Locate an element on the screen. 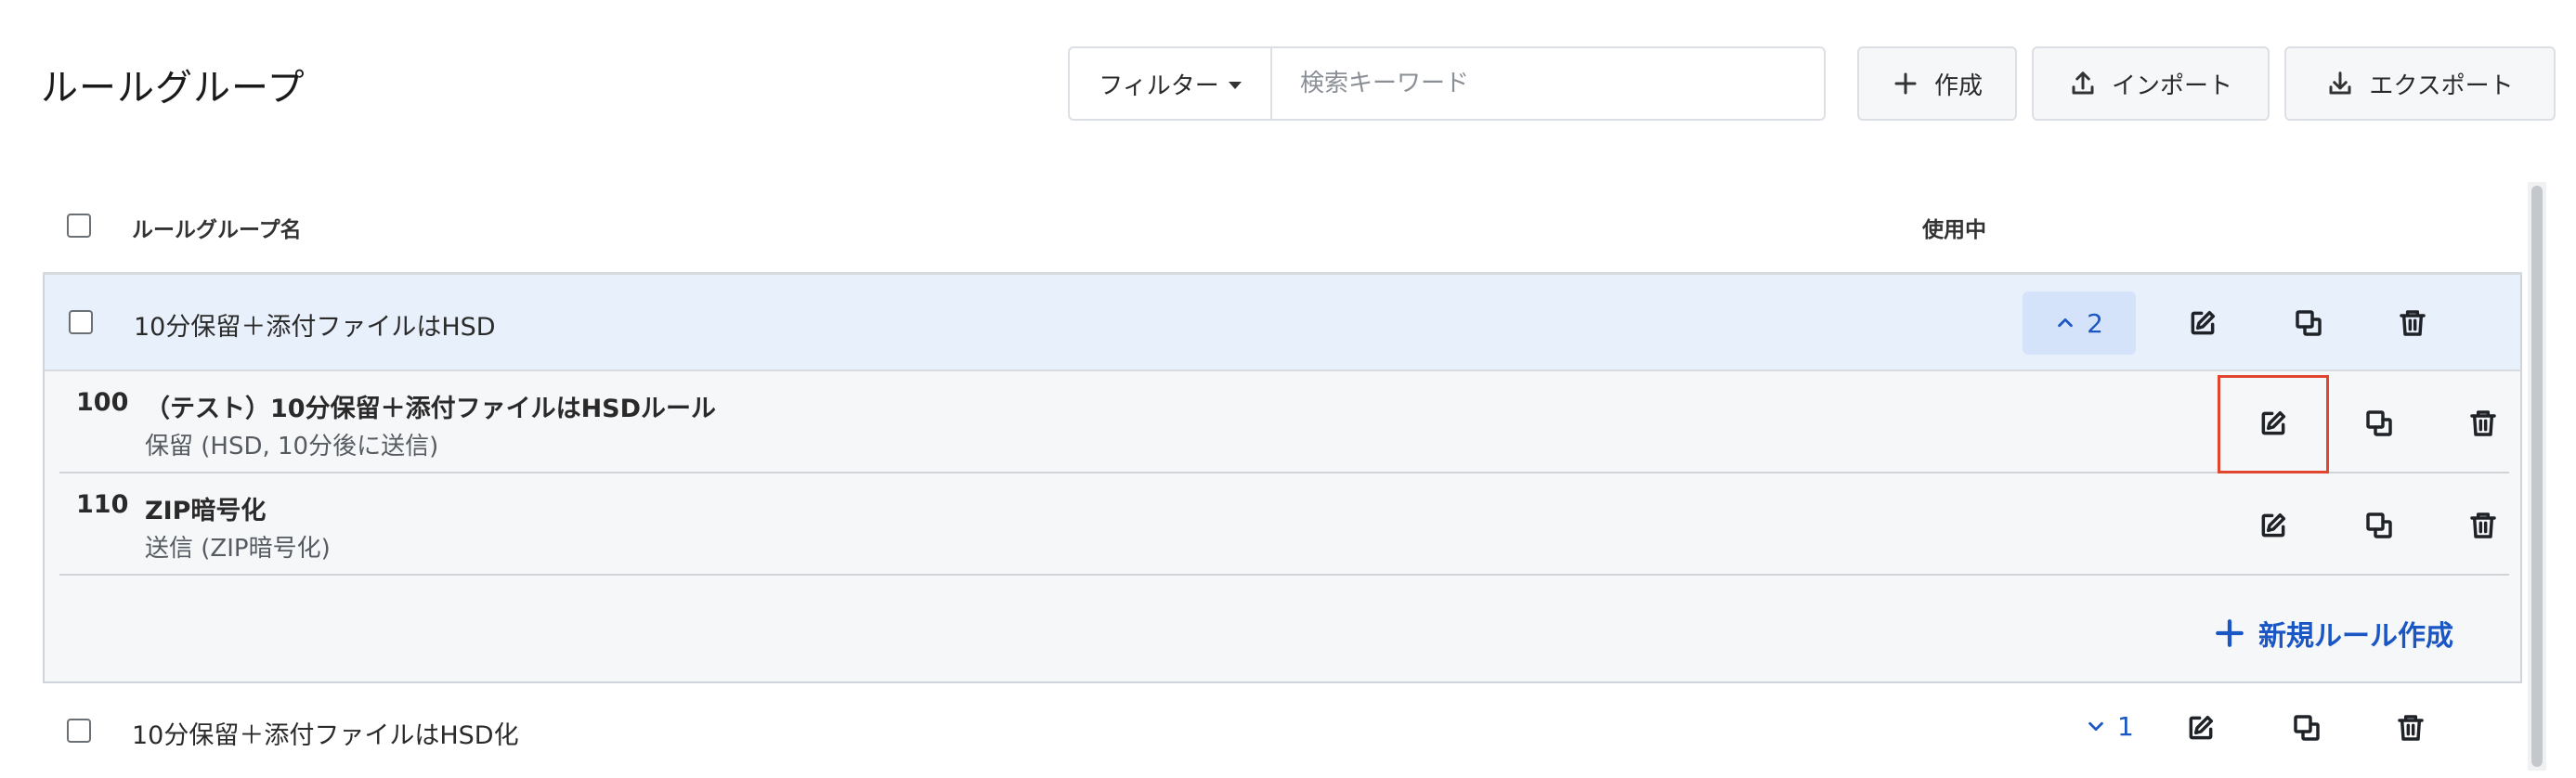 The width and height of the screenshot is (2576, 778). rule-count: 1 is located at coordinates (2125, 726).